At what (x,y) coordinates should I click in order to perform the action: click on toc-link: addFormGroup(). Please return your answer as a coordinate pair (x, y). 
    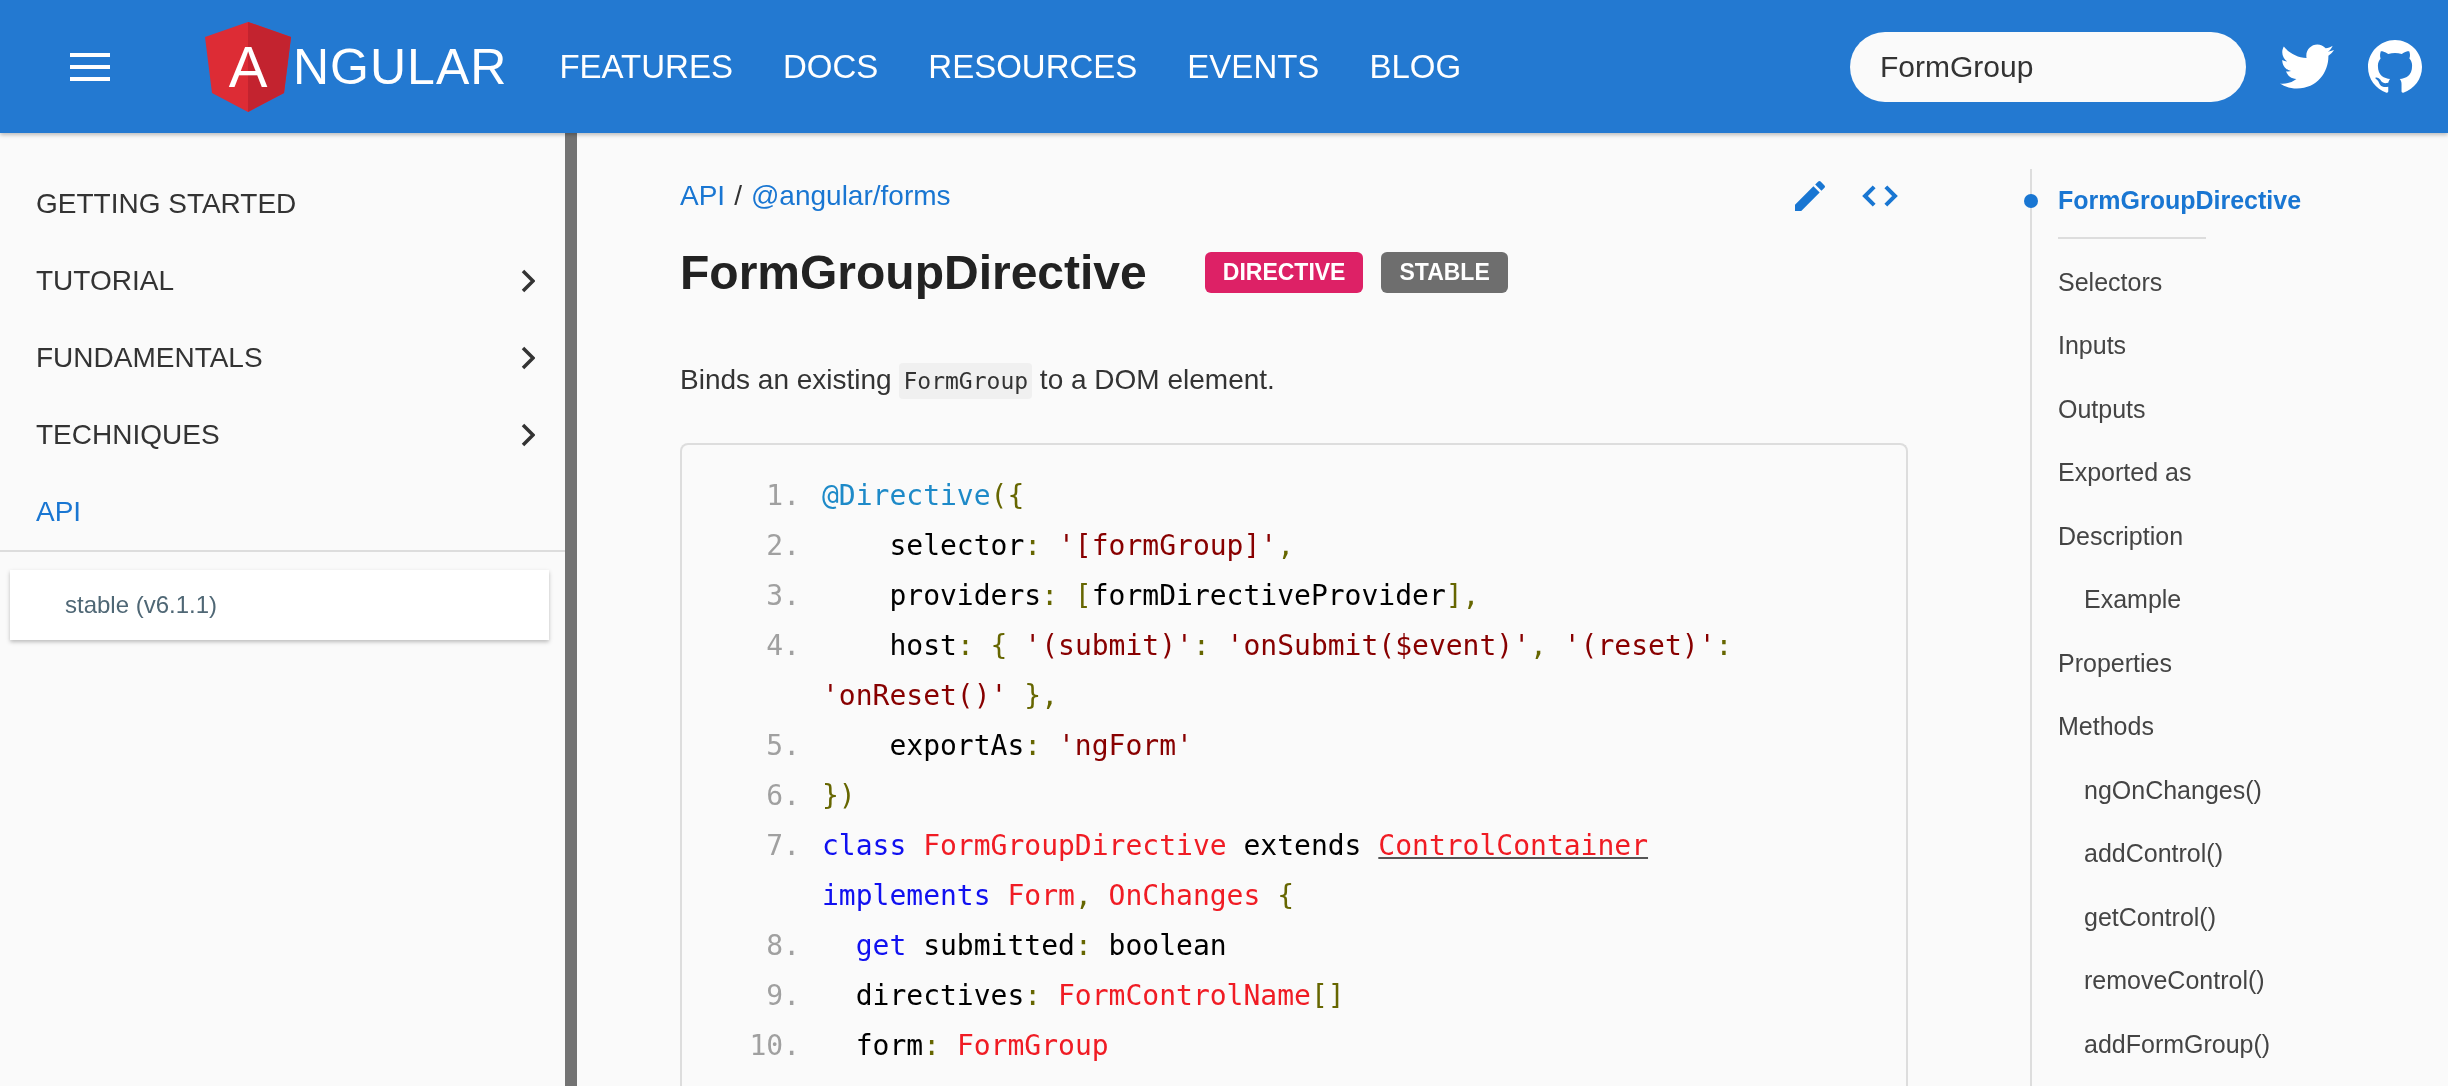
    Looking at the image, I should click on (2167, 1044).